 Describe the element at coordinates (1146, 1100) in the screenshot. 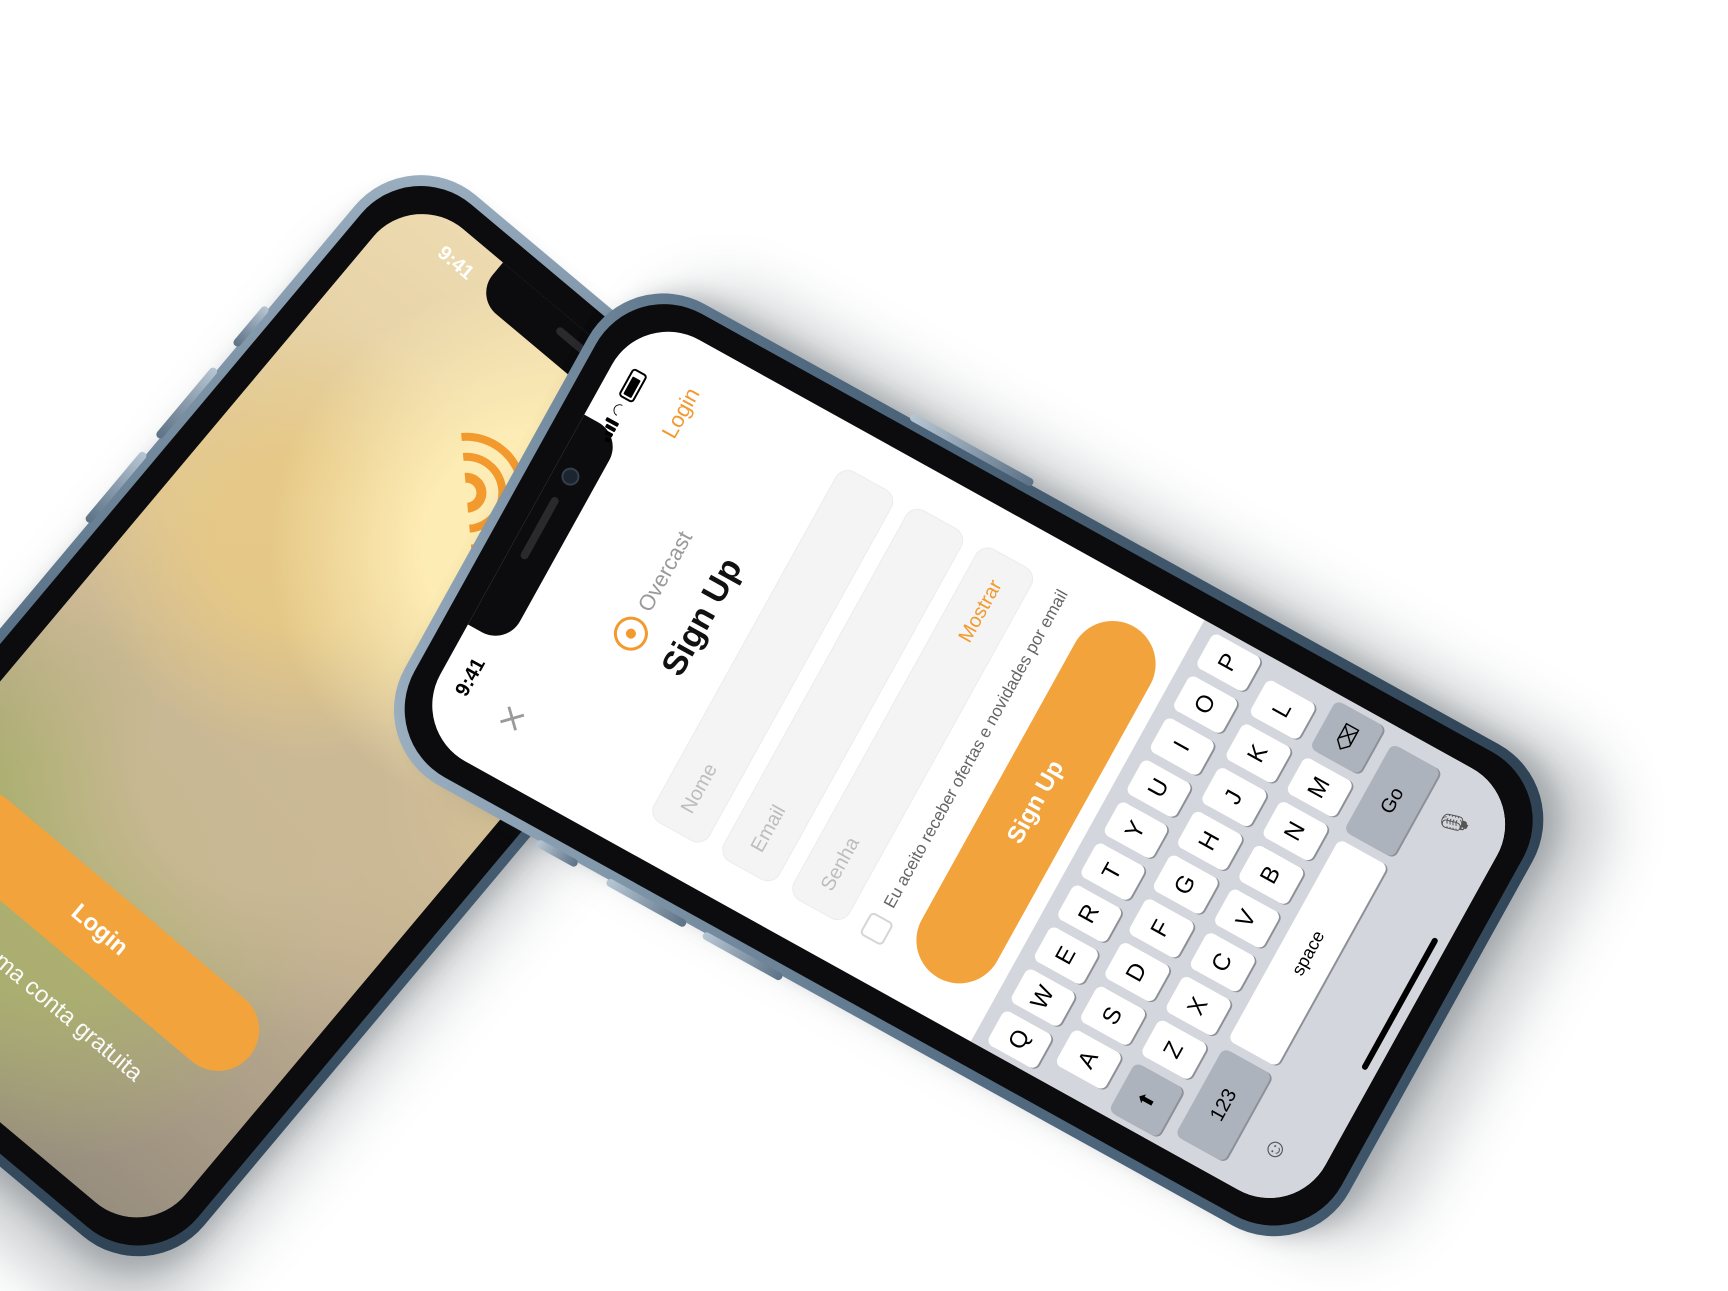

I see `shift-key: ⬆` at that location.